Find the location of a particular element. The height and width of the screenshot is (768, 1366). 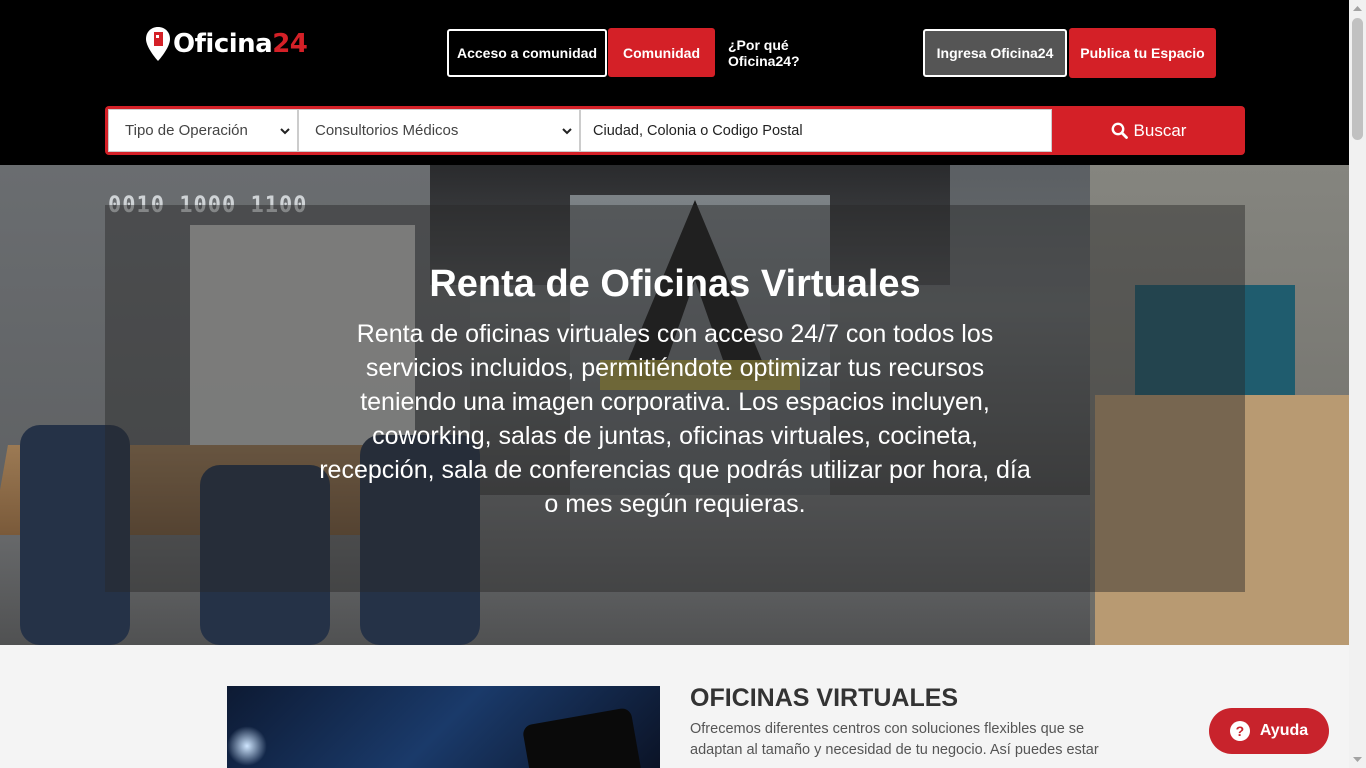

tipo-espacio-value: Consultorios Médicos is located at coordinates (387, 130).